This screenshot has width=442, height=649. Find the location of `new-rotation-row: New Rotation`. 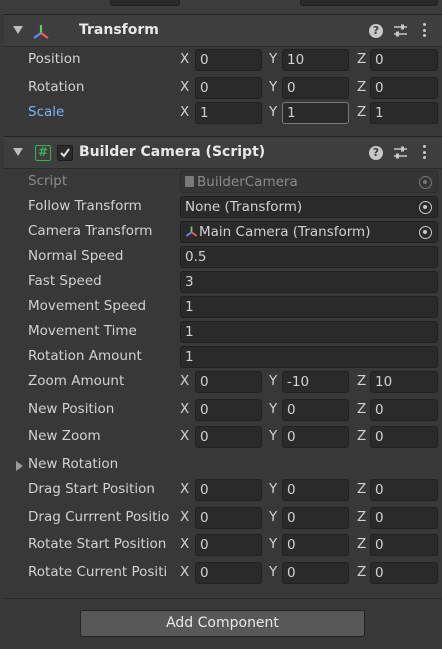

new-rotation-row: New Rotation is located at coordinates (223, 465).